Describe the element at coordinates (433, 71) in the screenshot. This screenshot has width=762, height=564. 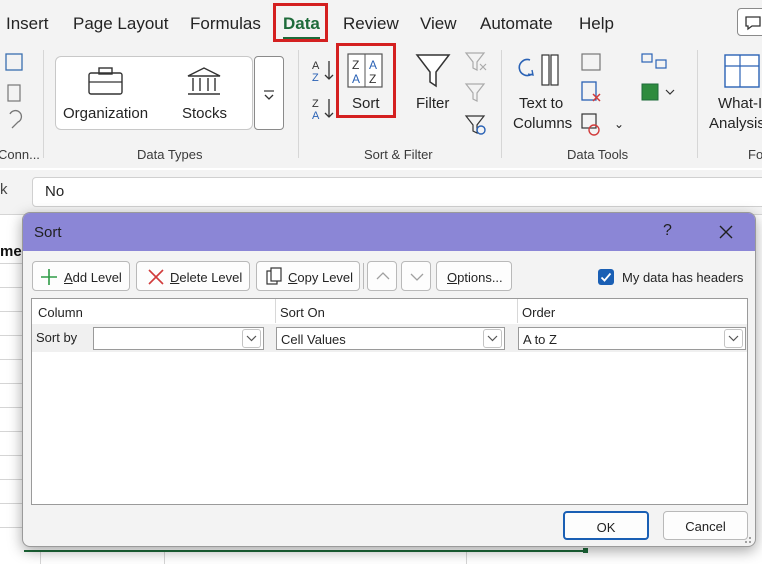
I see `filter-icon` at that location.